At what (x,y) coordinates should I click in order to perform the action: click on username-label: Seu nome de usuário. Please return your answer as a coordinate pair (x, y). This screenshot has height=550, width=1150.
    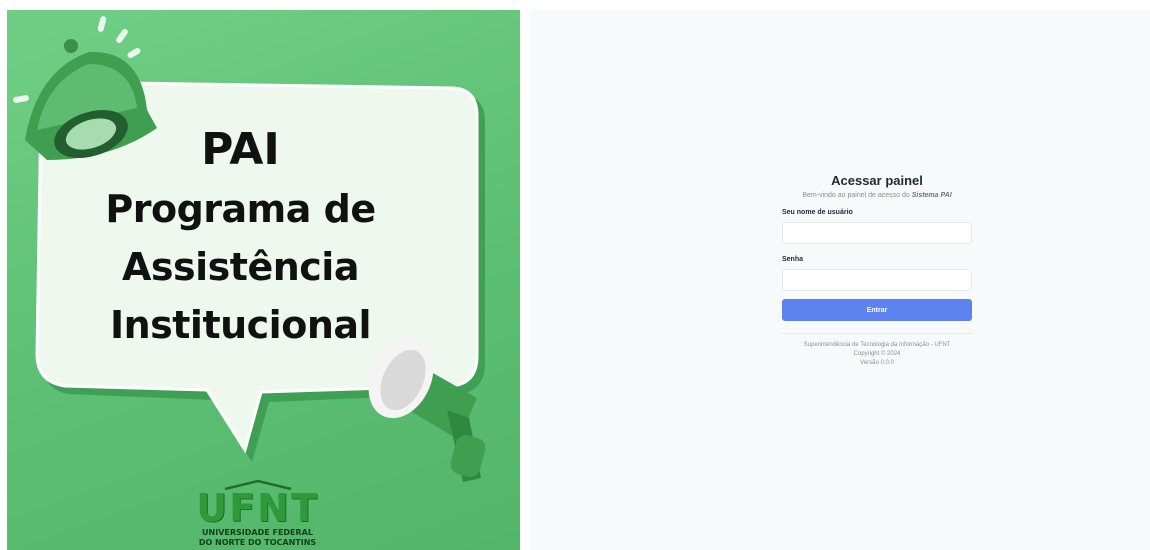
    Looking at the image, I should click on (817, 212).